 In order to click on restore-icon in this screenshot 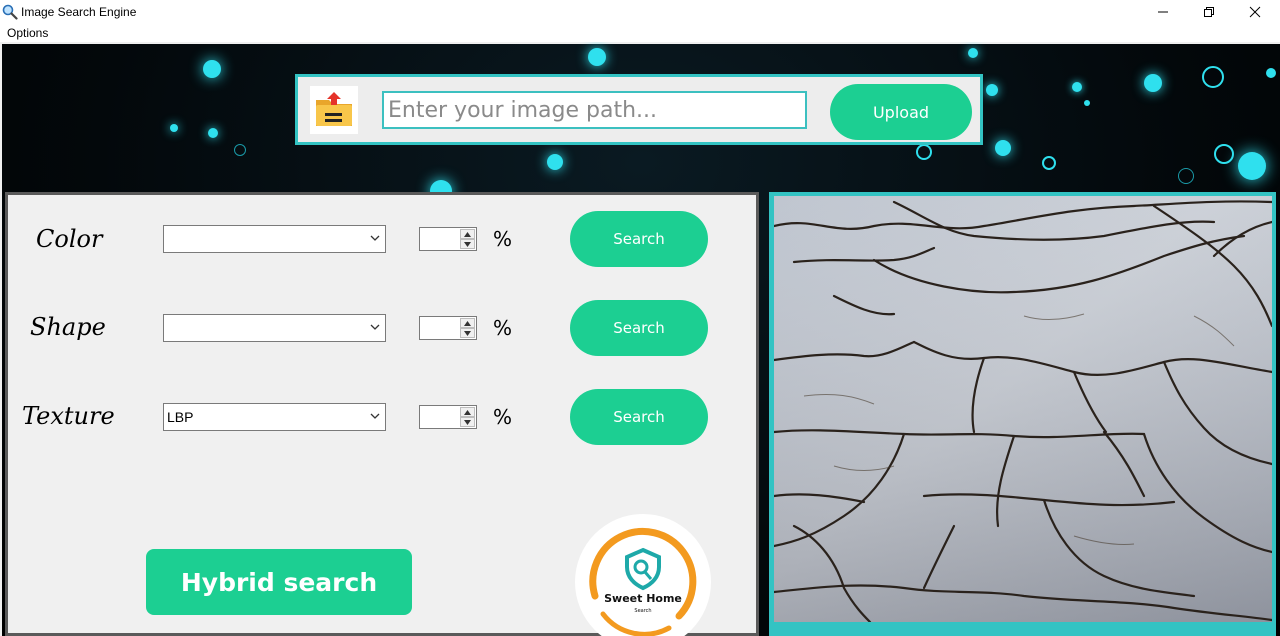, I will do `click(1209, 12)`.